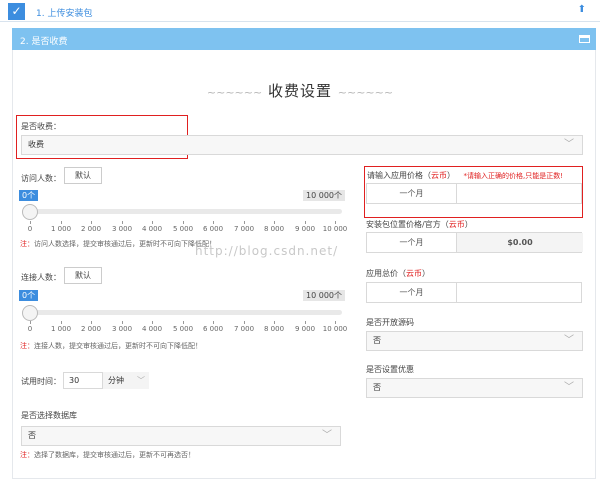  I want to click on visits-note-star: 注：, so click(27, 244).